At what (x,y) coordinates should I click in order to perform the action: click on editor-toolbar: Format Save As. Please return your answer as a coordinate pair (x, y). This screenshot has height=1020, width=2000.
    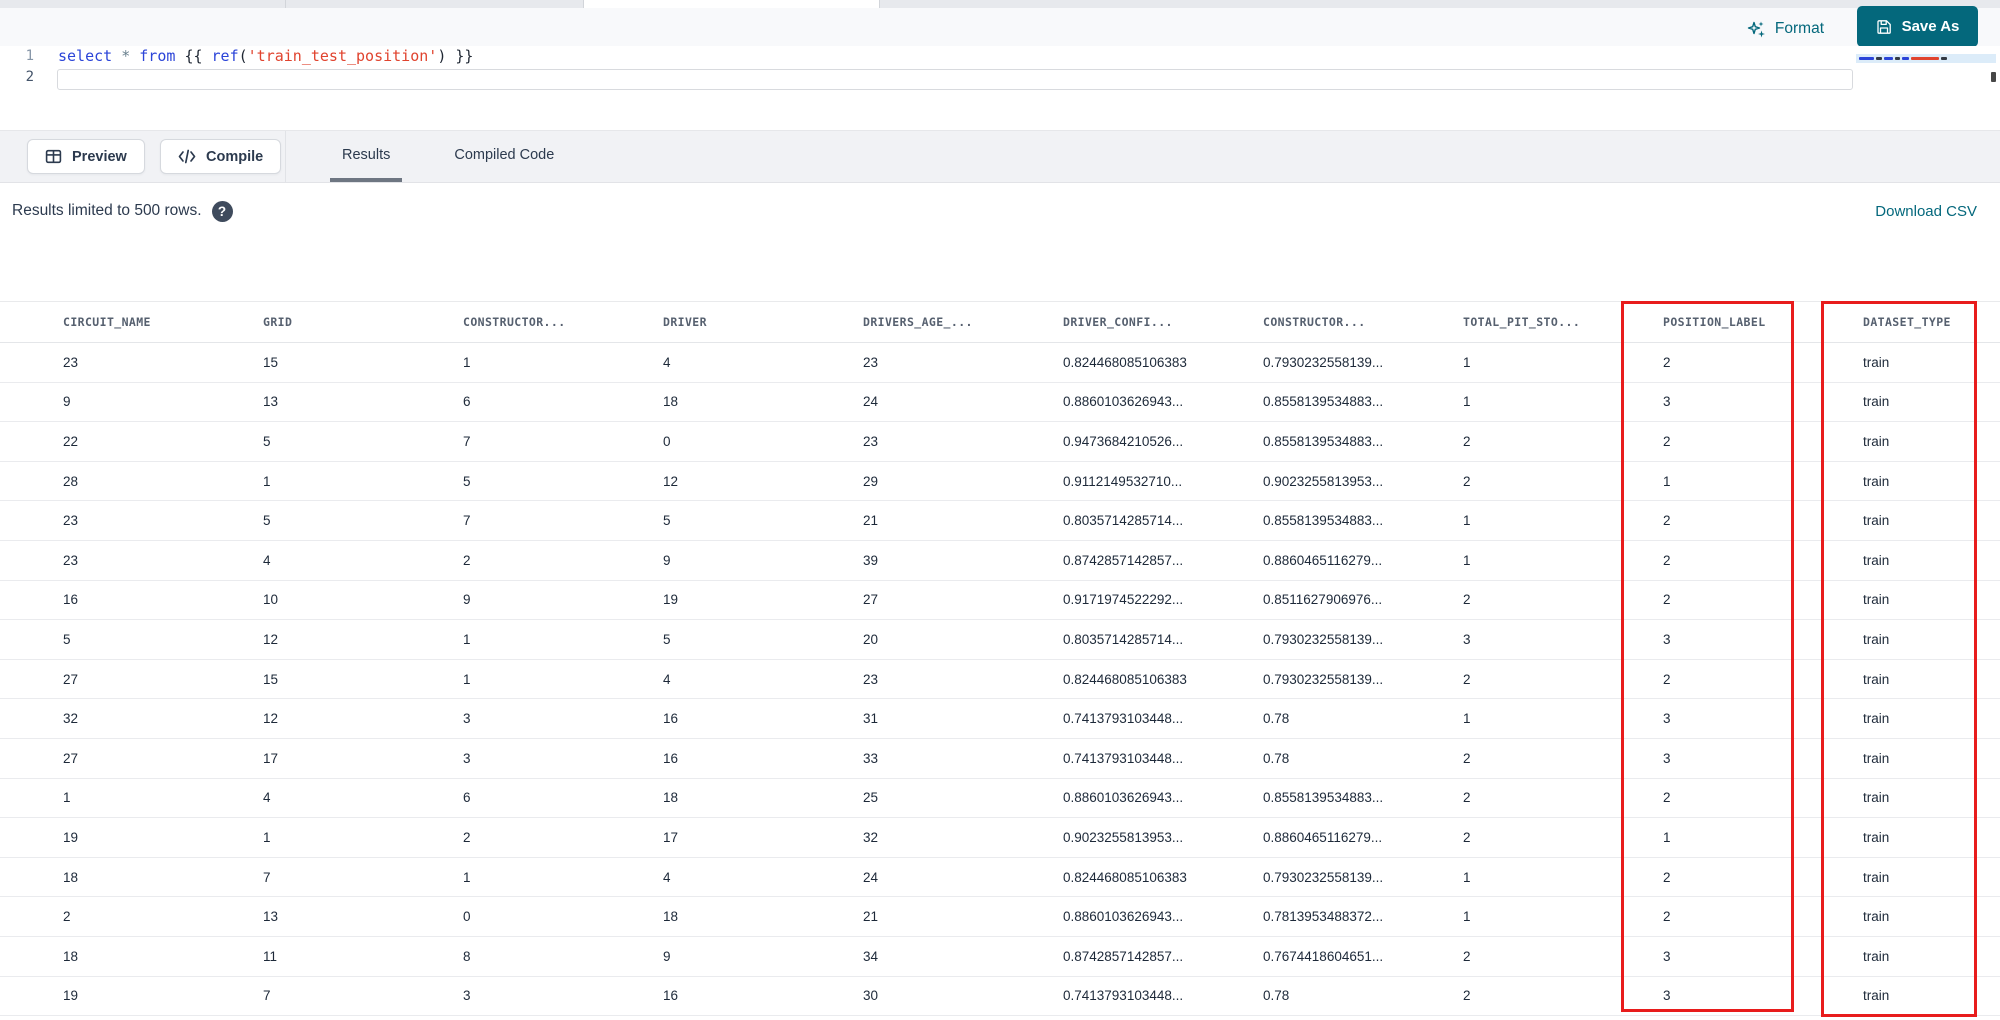
    Looking at the image, I should click on (1000, 26).